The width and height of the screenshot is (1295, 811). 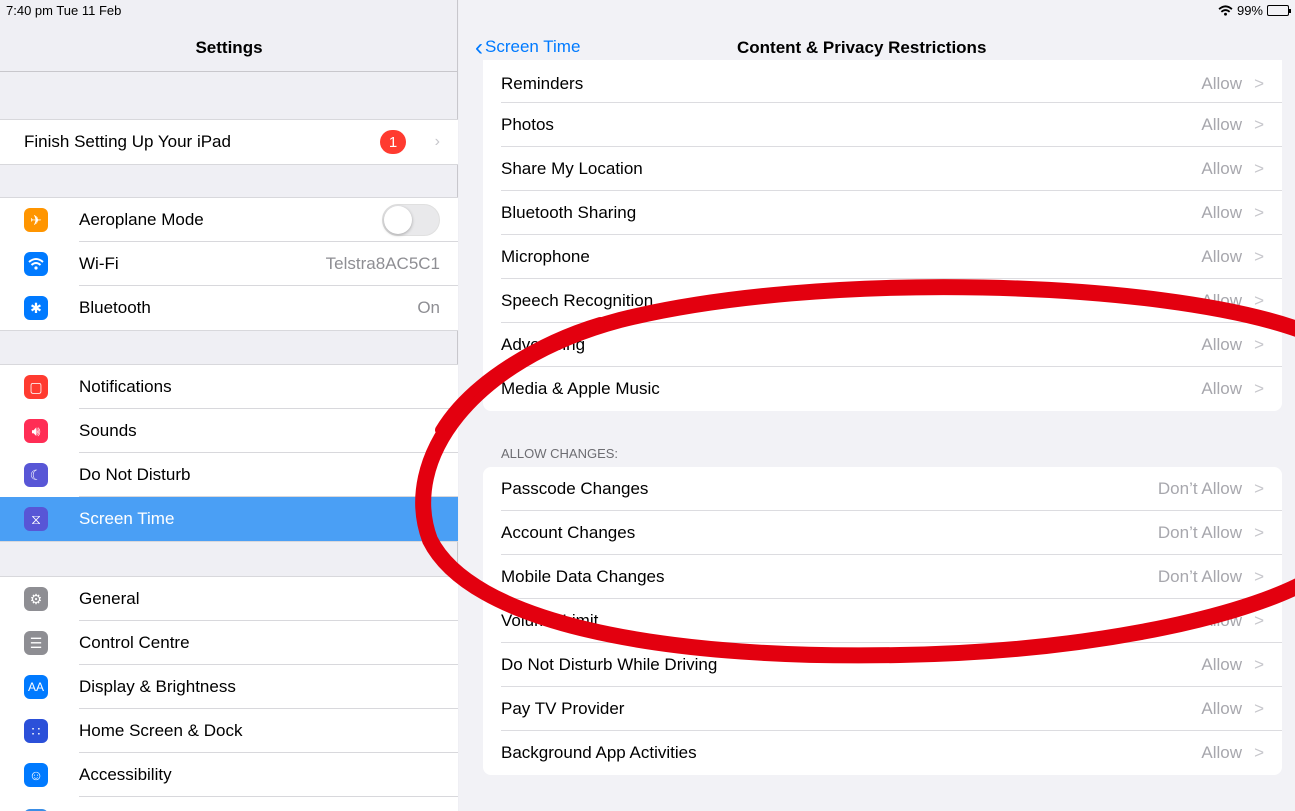 I want to click on change-row-volume-limit: Volume Limit Allow >, so click(x=882, y=621).